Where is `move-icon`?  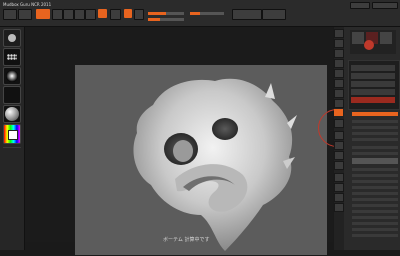 move-icon is located at coordinates (339, 145).